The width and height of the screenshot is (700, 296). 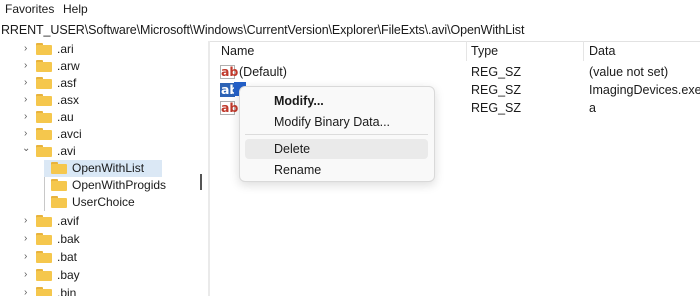 I want to click on tree-item-label: .au, so click(x=65, y=117).